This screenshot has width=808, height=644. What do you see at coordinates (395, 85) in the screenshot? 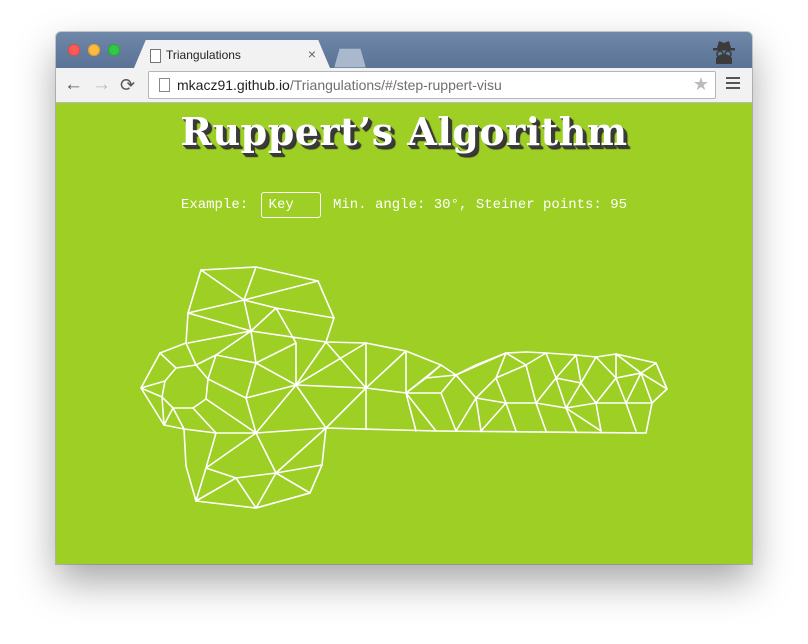
I see `url-path: /Triangulations/#/step-ruppert-visu` at bounding box center [395, 85].